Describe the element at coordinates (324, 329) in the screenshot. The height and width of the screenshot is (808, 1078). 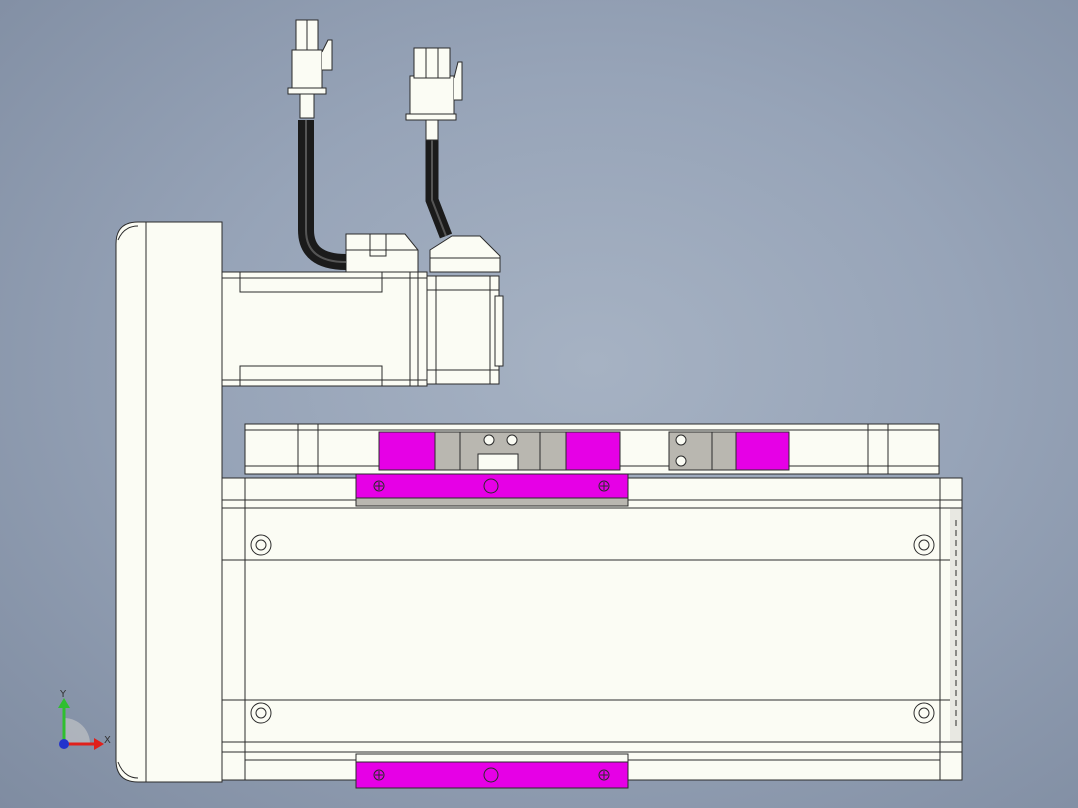
I see `motor-body` at that location.